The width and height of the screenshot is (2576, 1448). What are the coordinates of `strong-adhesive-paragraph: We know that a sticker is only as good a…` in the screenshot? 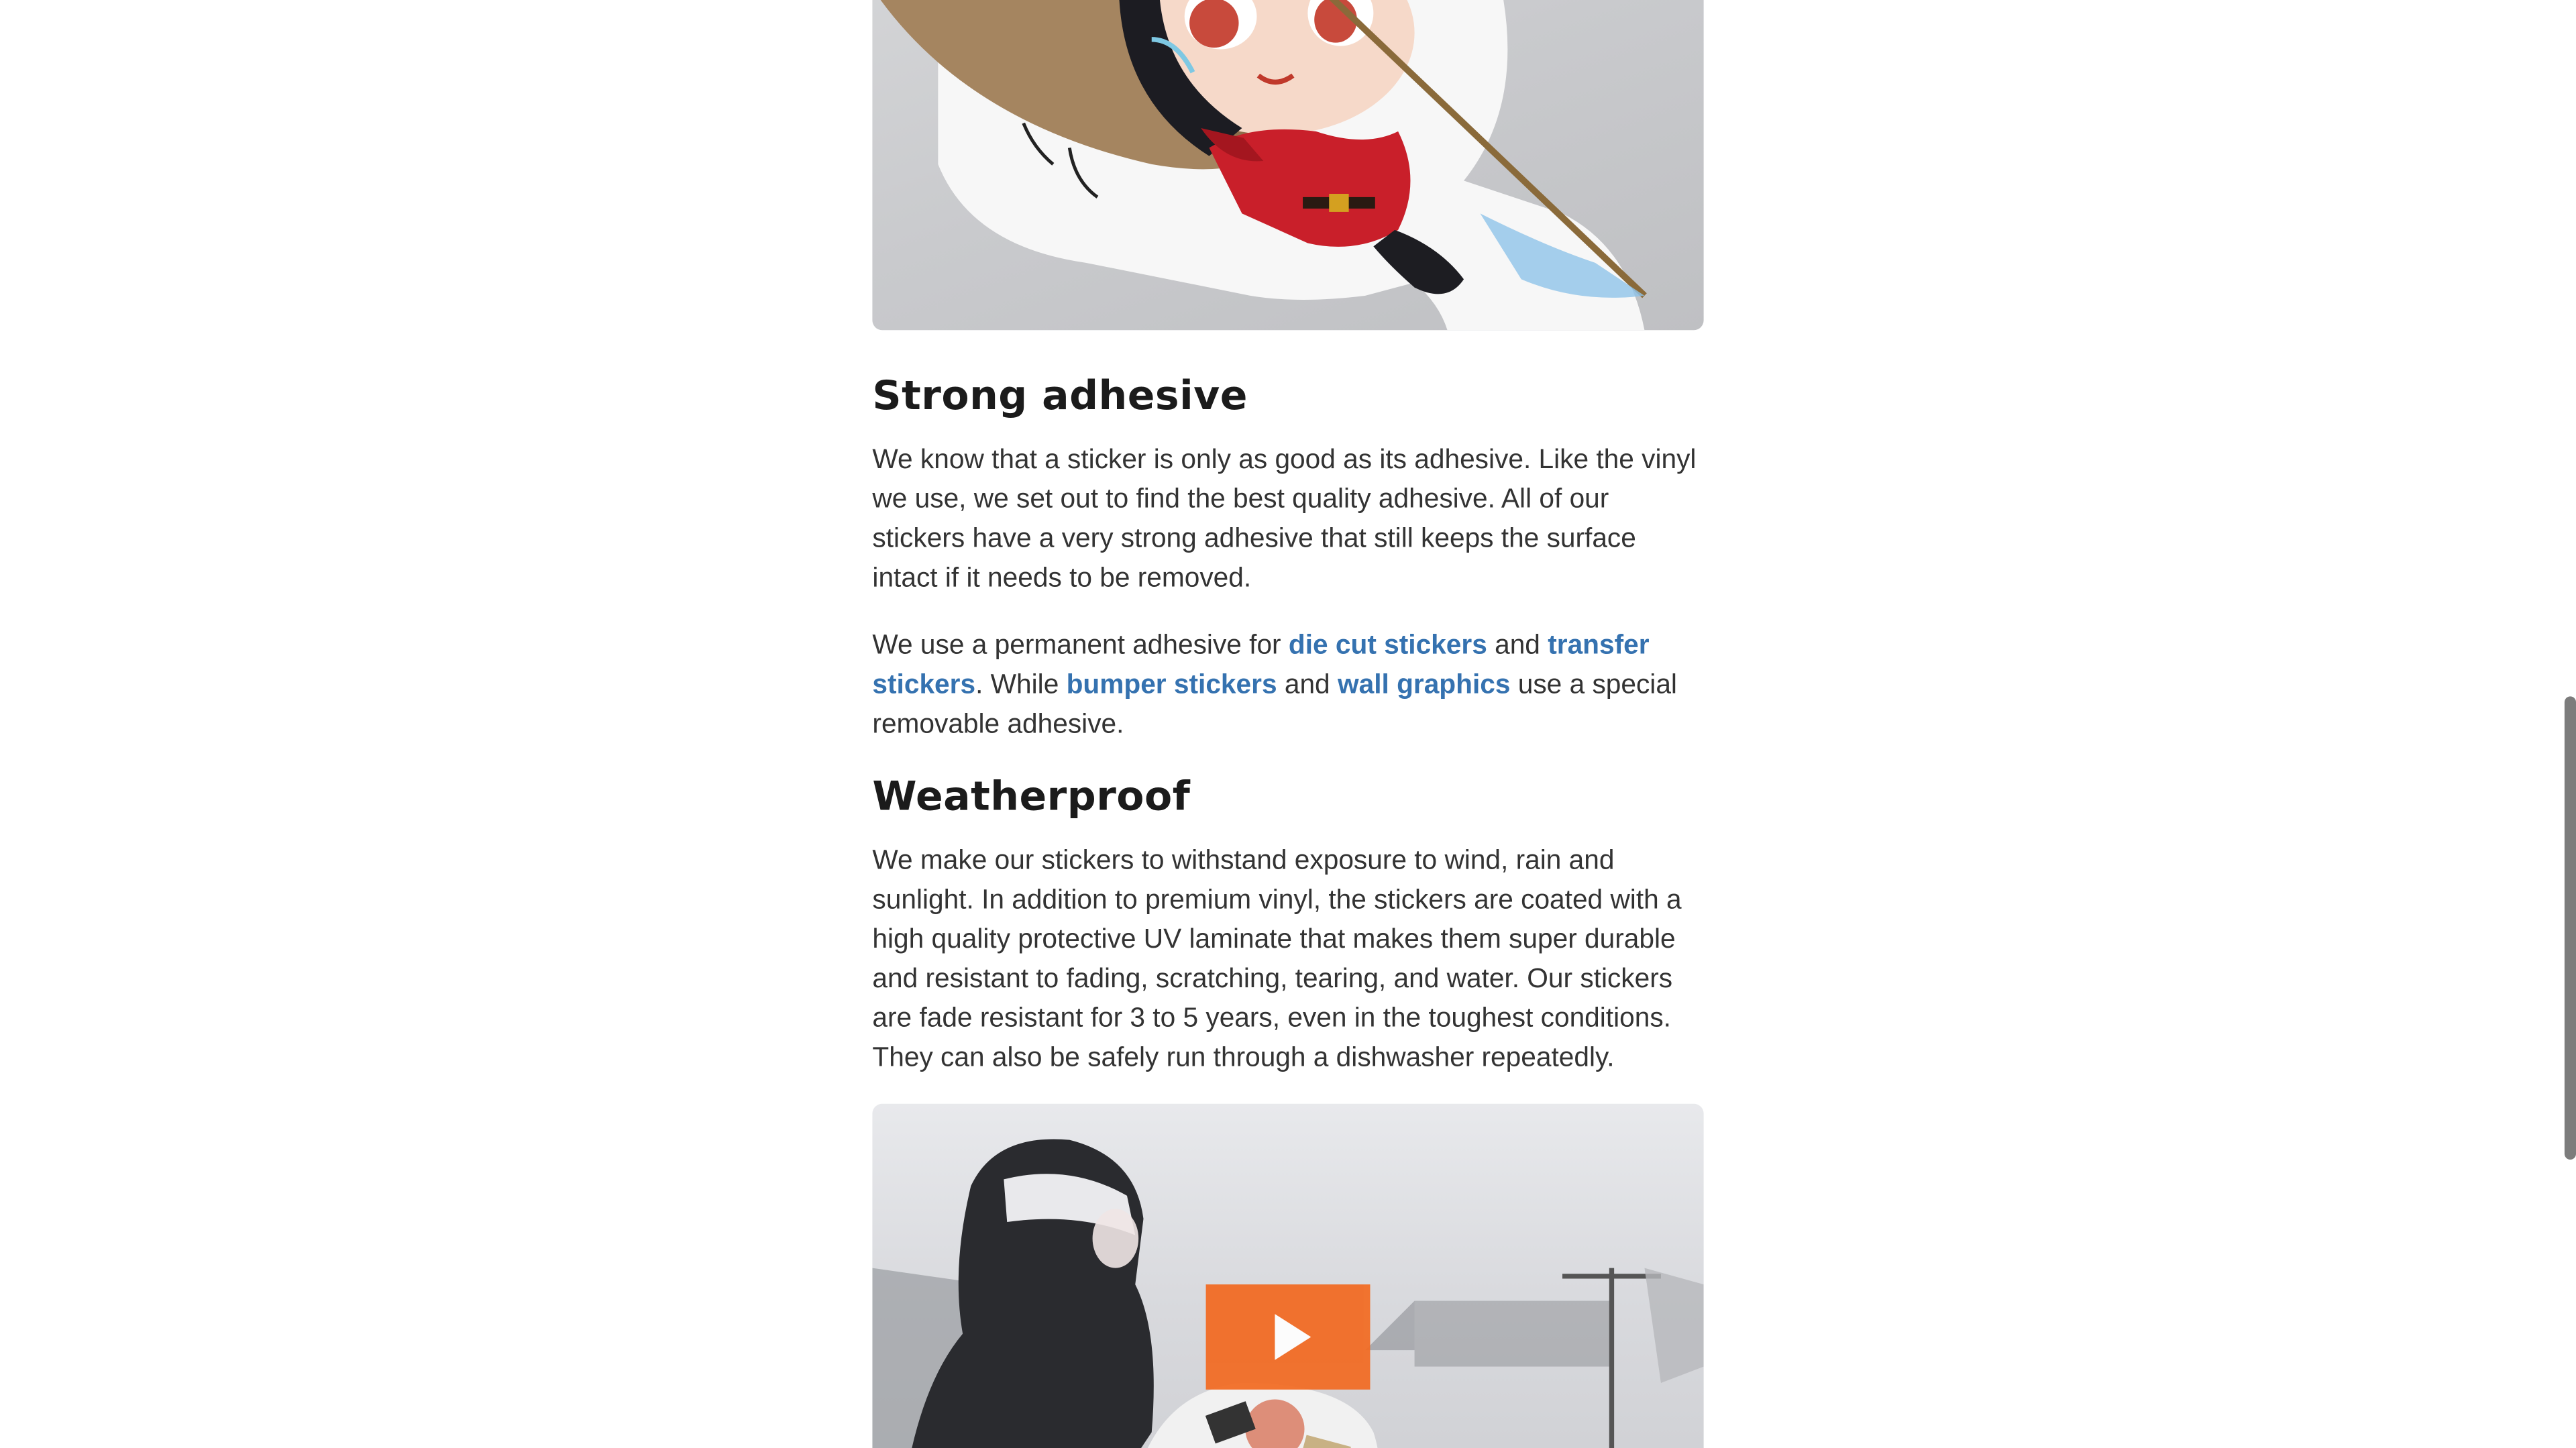 It's located at (1284, 518).